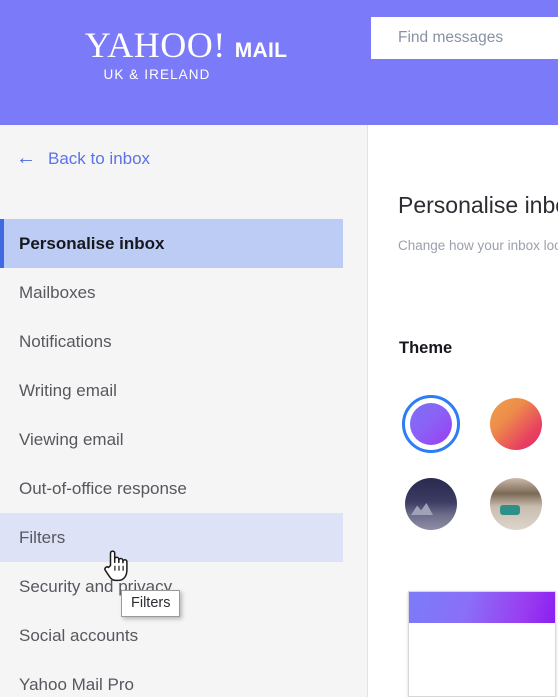 The width and height of the screenshot is (558, 697). I want to click on back-to-inbox-link: ← Back to inbox, so click(83, 158).